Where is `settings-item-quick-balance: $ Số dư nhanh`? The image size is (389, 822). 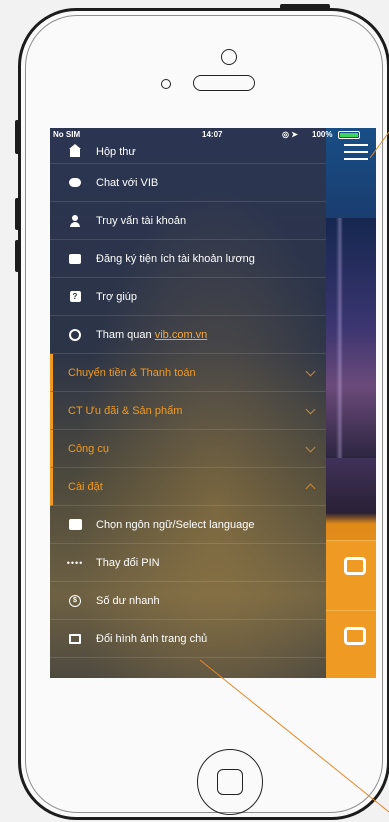
settings-item-quick-balance: $ Số dư nhanh is located at coordinates (188, 601).